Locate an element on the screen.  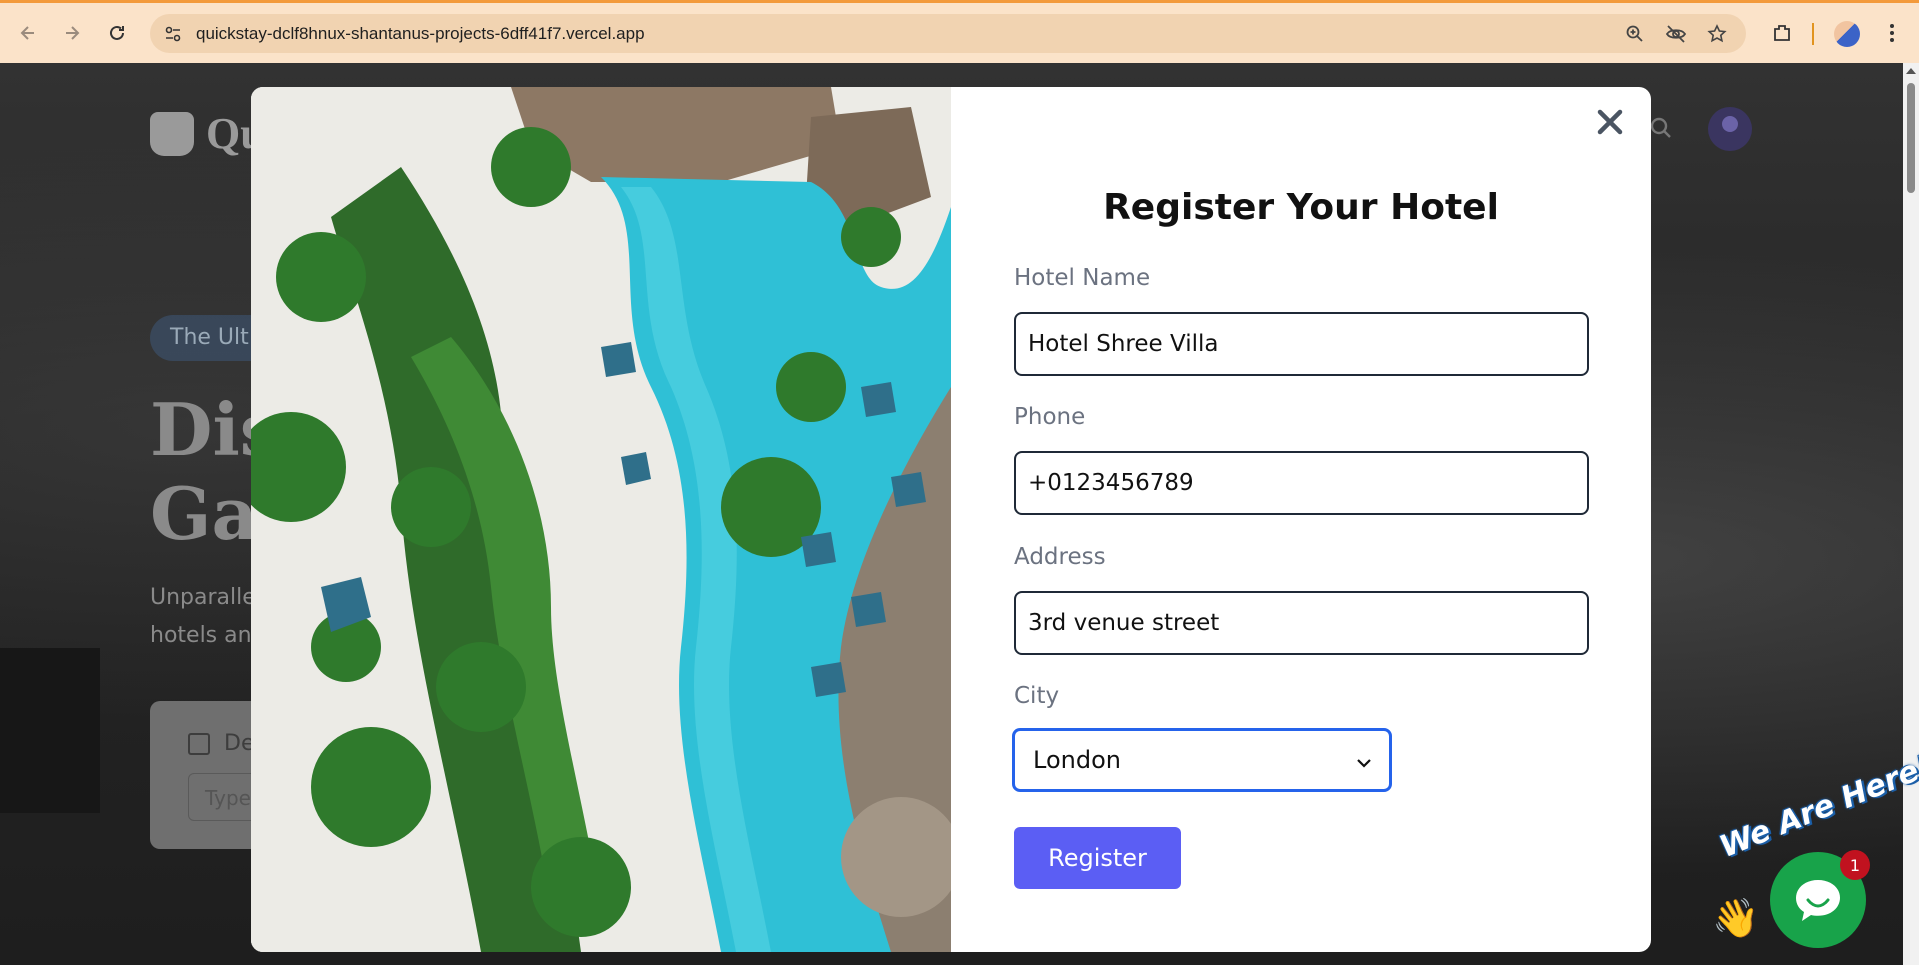
hero-headline-line1: Dis is located at coordinates (205, 430).